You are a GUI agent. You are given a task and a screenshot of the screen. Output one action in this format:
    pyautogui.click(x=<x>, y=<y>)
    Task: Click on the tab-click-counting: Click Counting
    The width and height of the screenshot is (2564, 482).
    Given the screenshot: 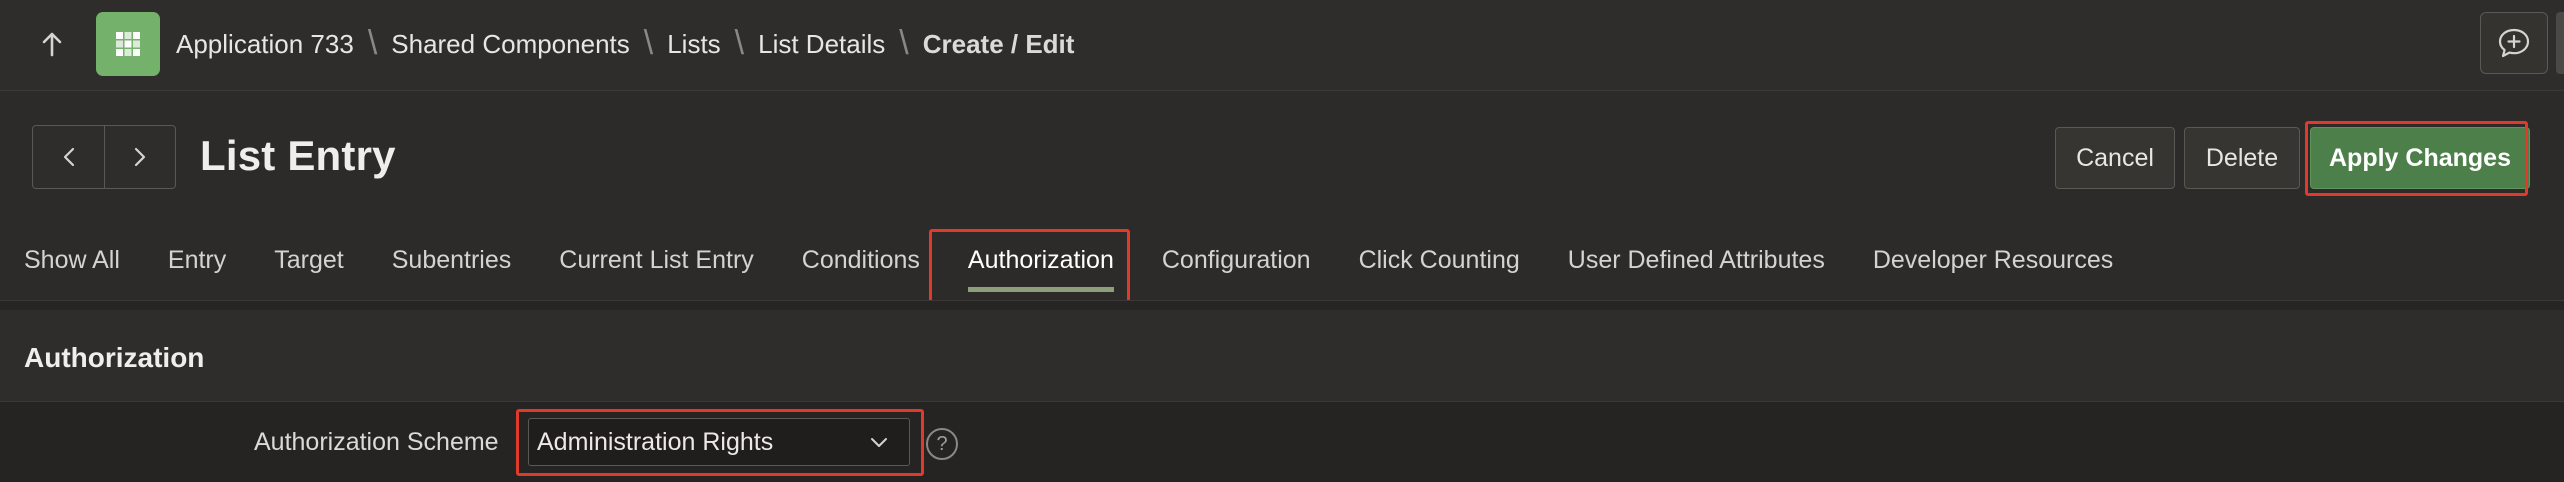 What is the action you would take?
    pyautogui.click(x=1439, y=262)
    